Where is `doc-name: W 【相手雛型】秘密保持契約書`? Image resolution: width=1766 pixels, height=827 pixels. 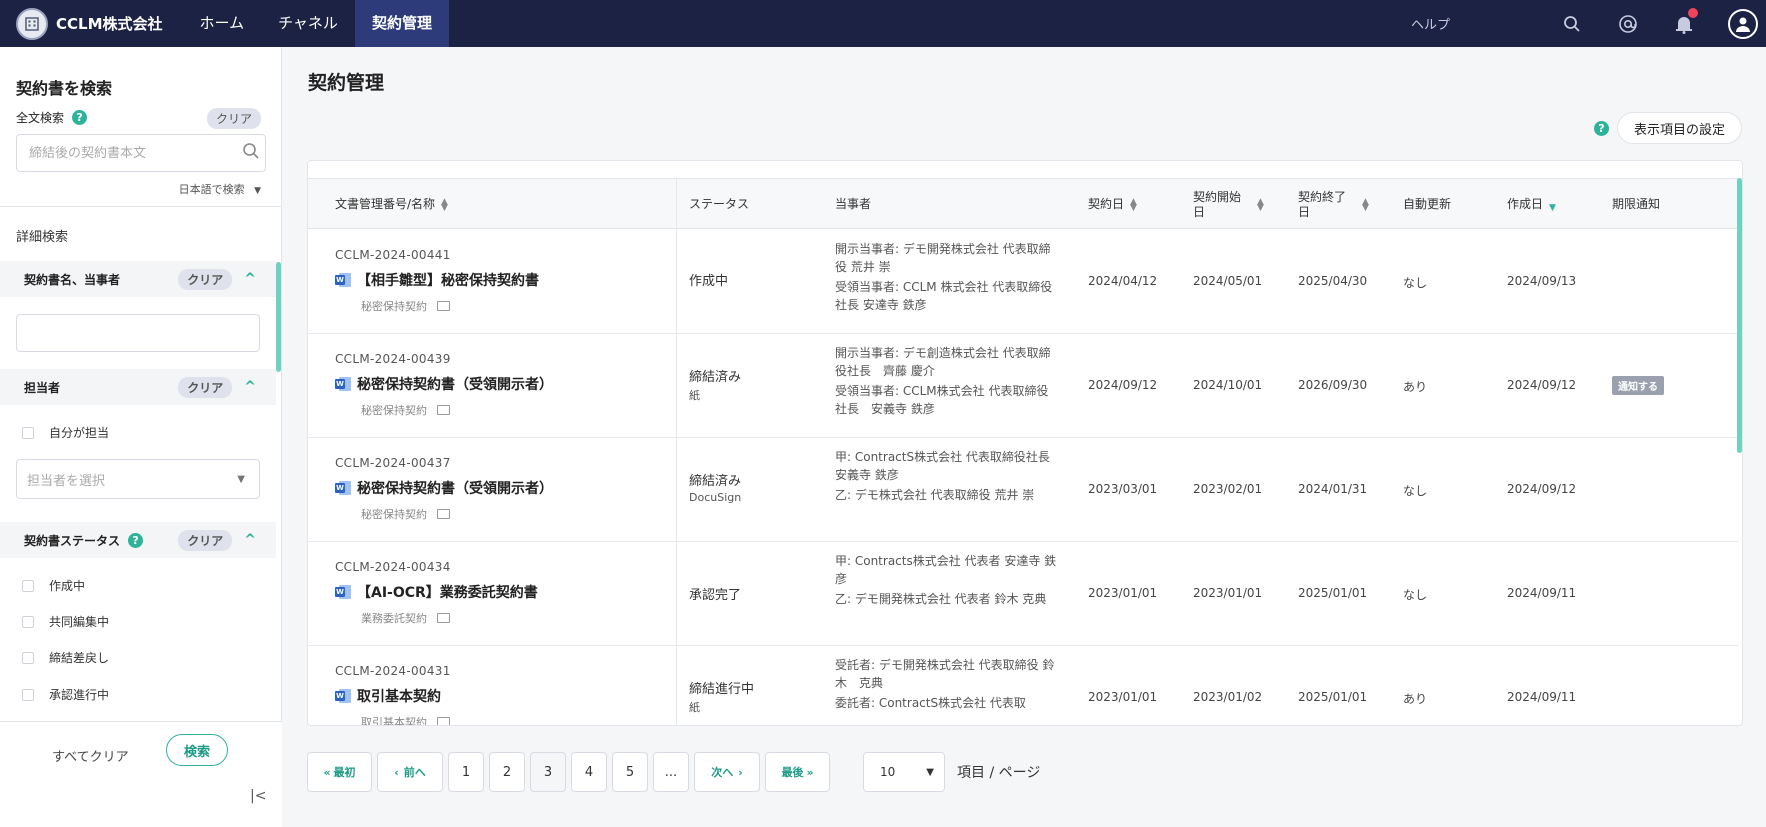 doc-name: W 【相手雛型】秘密保持契約書 is located at coordinates (437, 280).